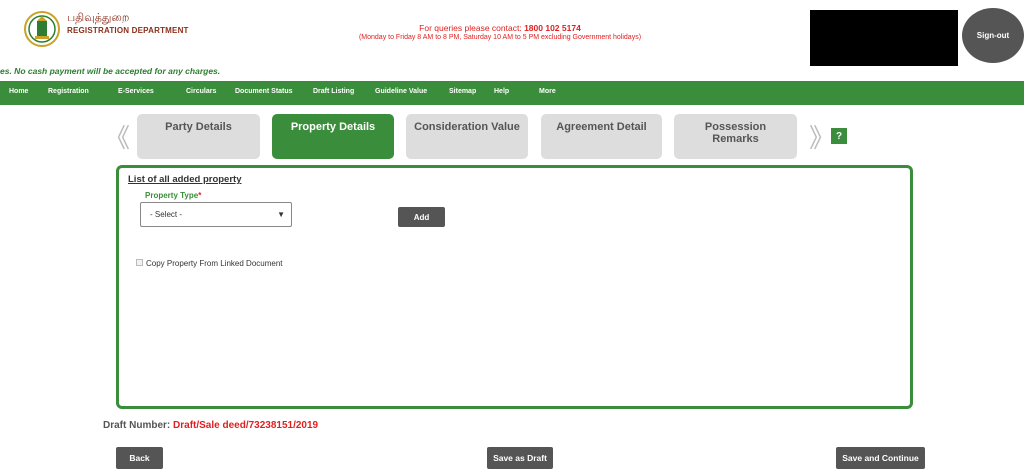 This screenshot has height=473, width=1024. I want to click on contact-number: 1800 102 5174, so click(552, 28).